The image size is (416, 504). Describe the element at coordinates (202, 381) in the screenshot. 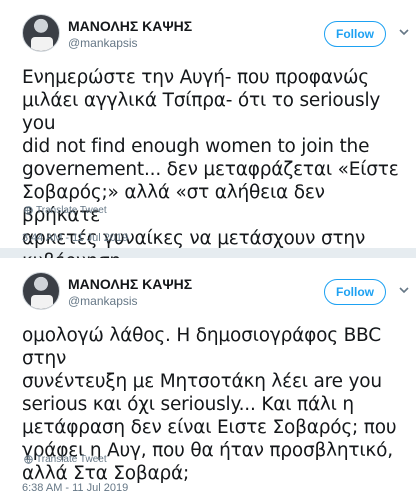

I see `tweet-text-line: συνέντευξη με Μητσοτάκη λέει are you` at that location.